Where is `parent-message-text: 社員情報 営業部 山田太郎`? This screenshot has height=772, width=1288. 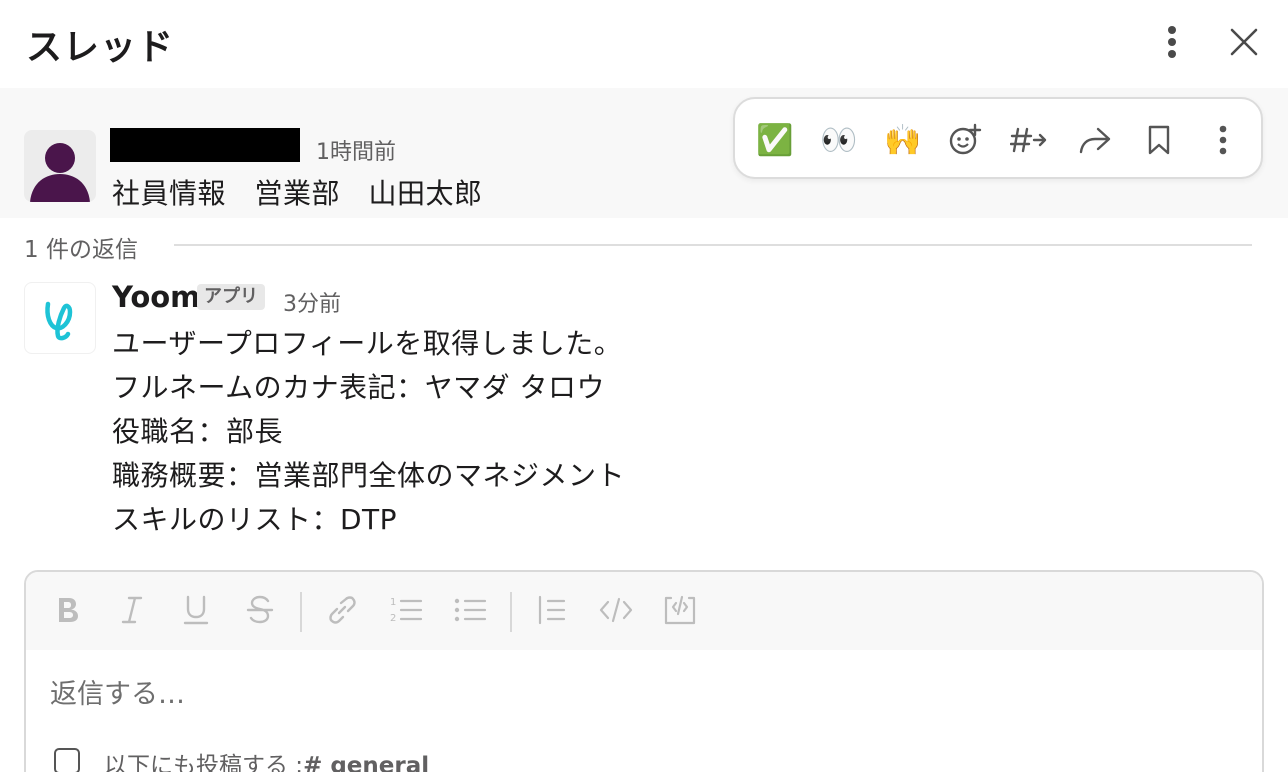 parent-message-text: 社員情報 営業部 山田太郎 is located at coordinates (297, 193).